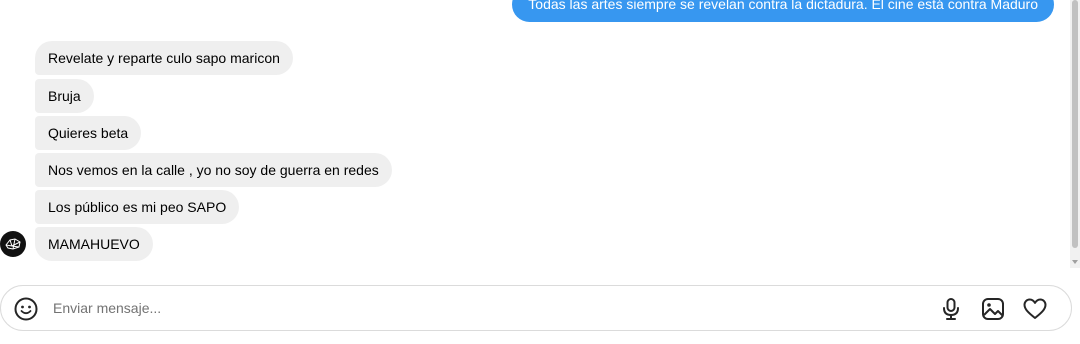 The height and width of the screenshot is (344, 1080). I want to click on incoming-message: Los público es mi peo SAPO, so click(137, 207).